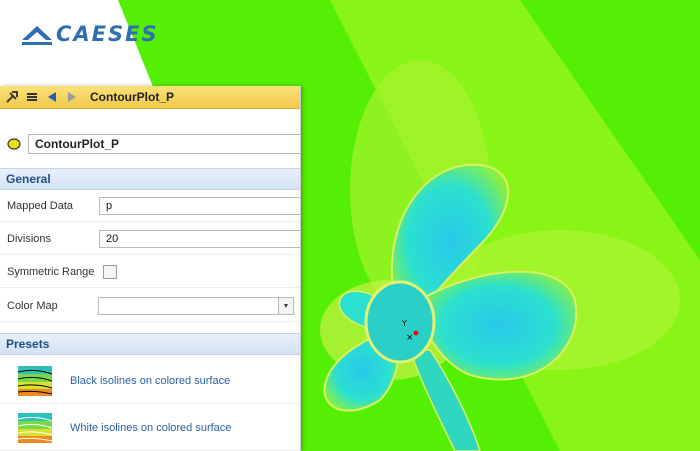 The image size is (700, 451). I want to click on divisions-row: Divisions 20, so click(150, 239).